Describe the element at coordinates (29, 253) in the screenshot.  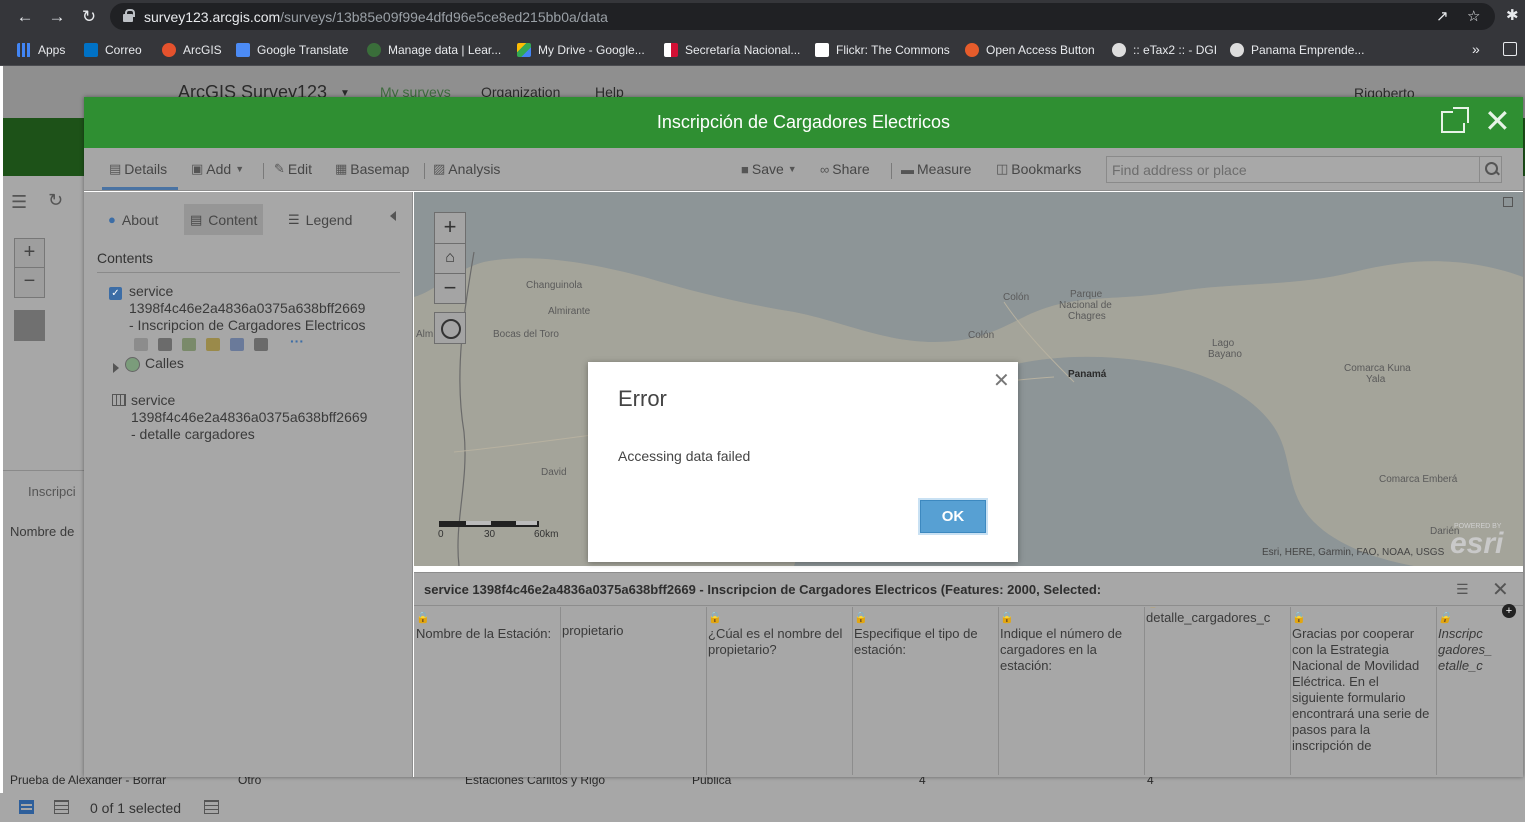
I see `bg-zoom-in-icon: +` at that location.